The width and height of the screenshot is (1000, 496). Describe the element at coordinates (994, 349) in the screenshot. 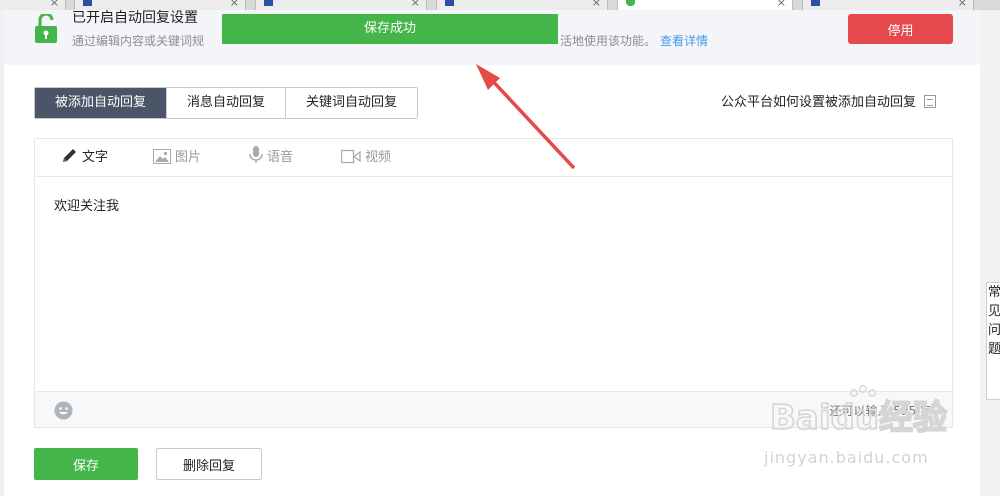

I see `faq-char: 题` at that location.